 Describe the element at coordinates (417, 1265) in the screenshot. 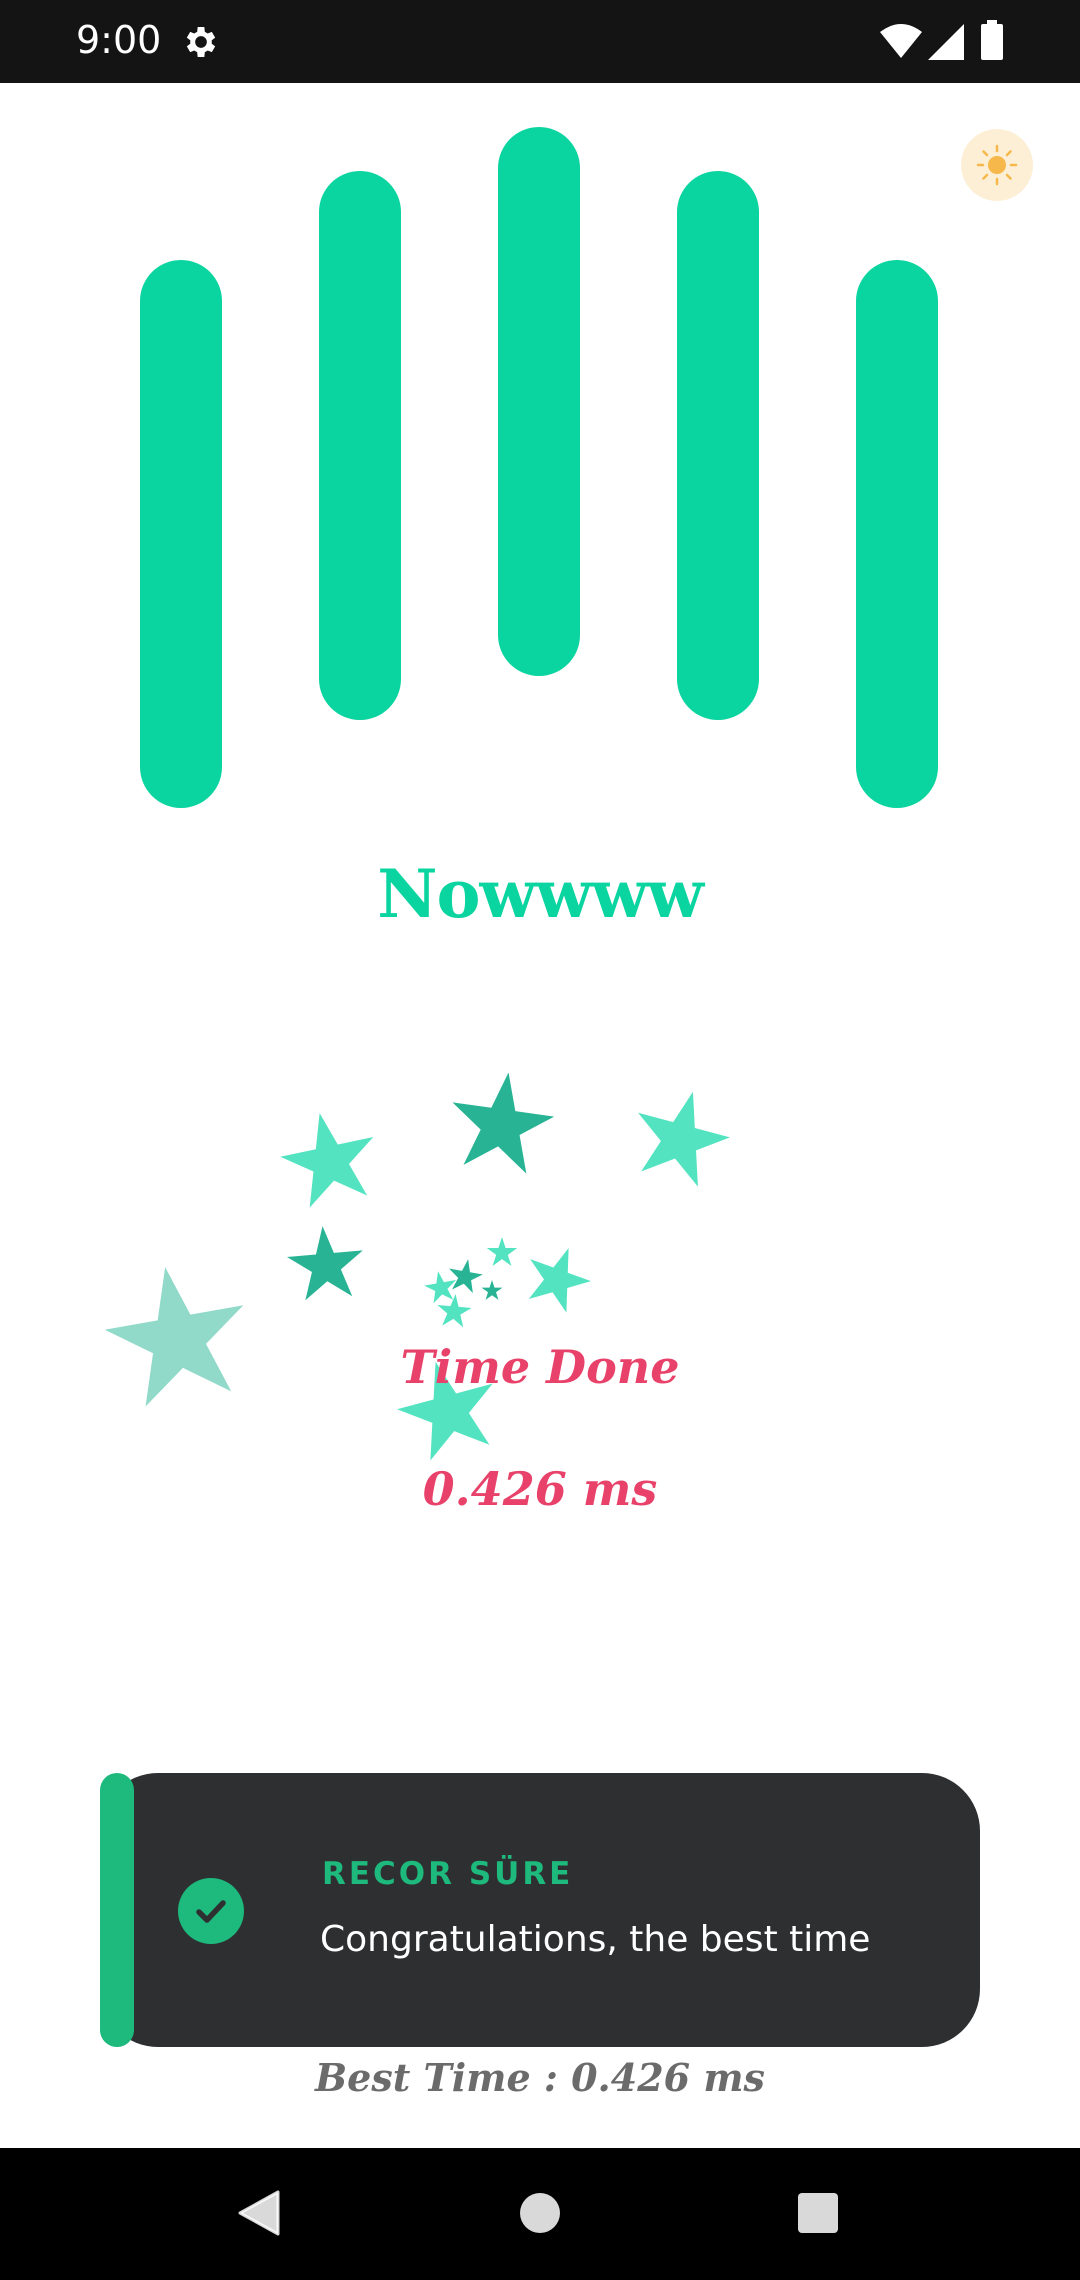

I see `stars-confetti` at that location.